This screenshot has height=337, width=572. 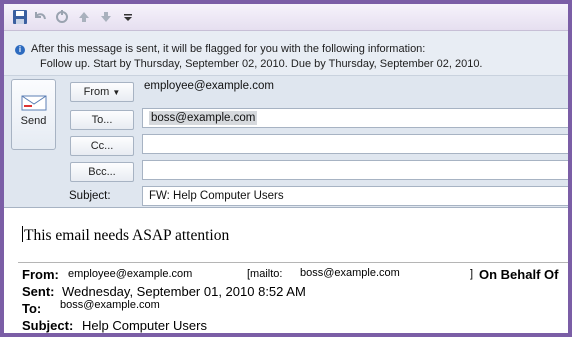 I want to click on fwd-to-value: boss@example.com, so click(x=110, y=305).